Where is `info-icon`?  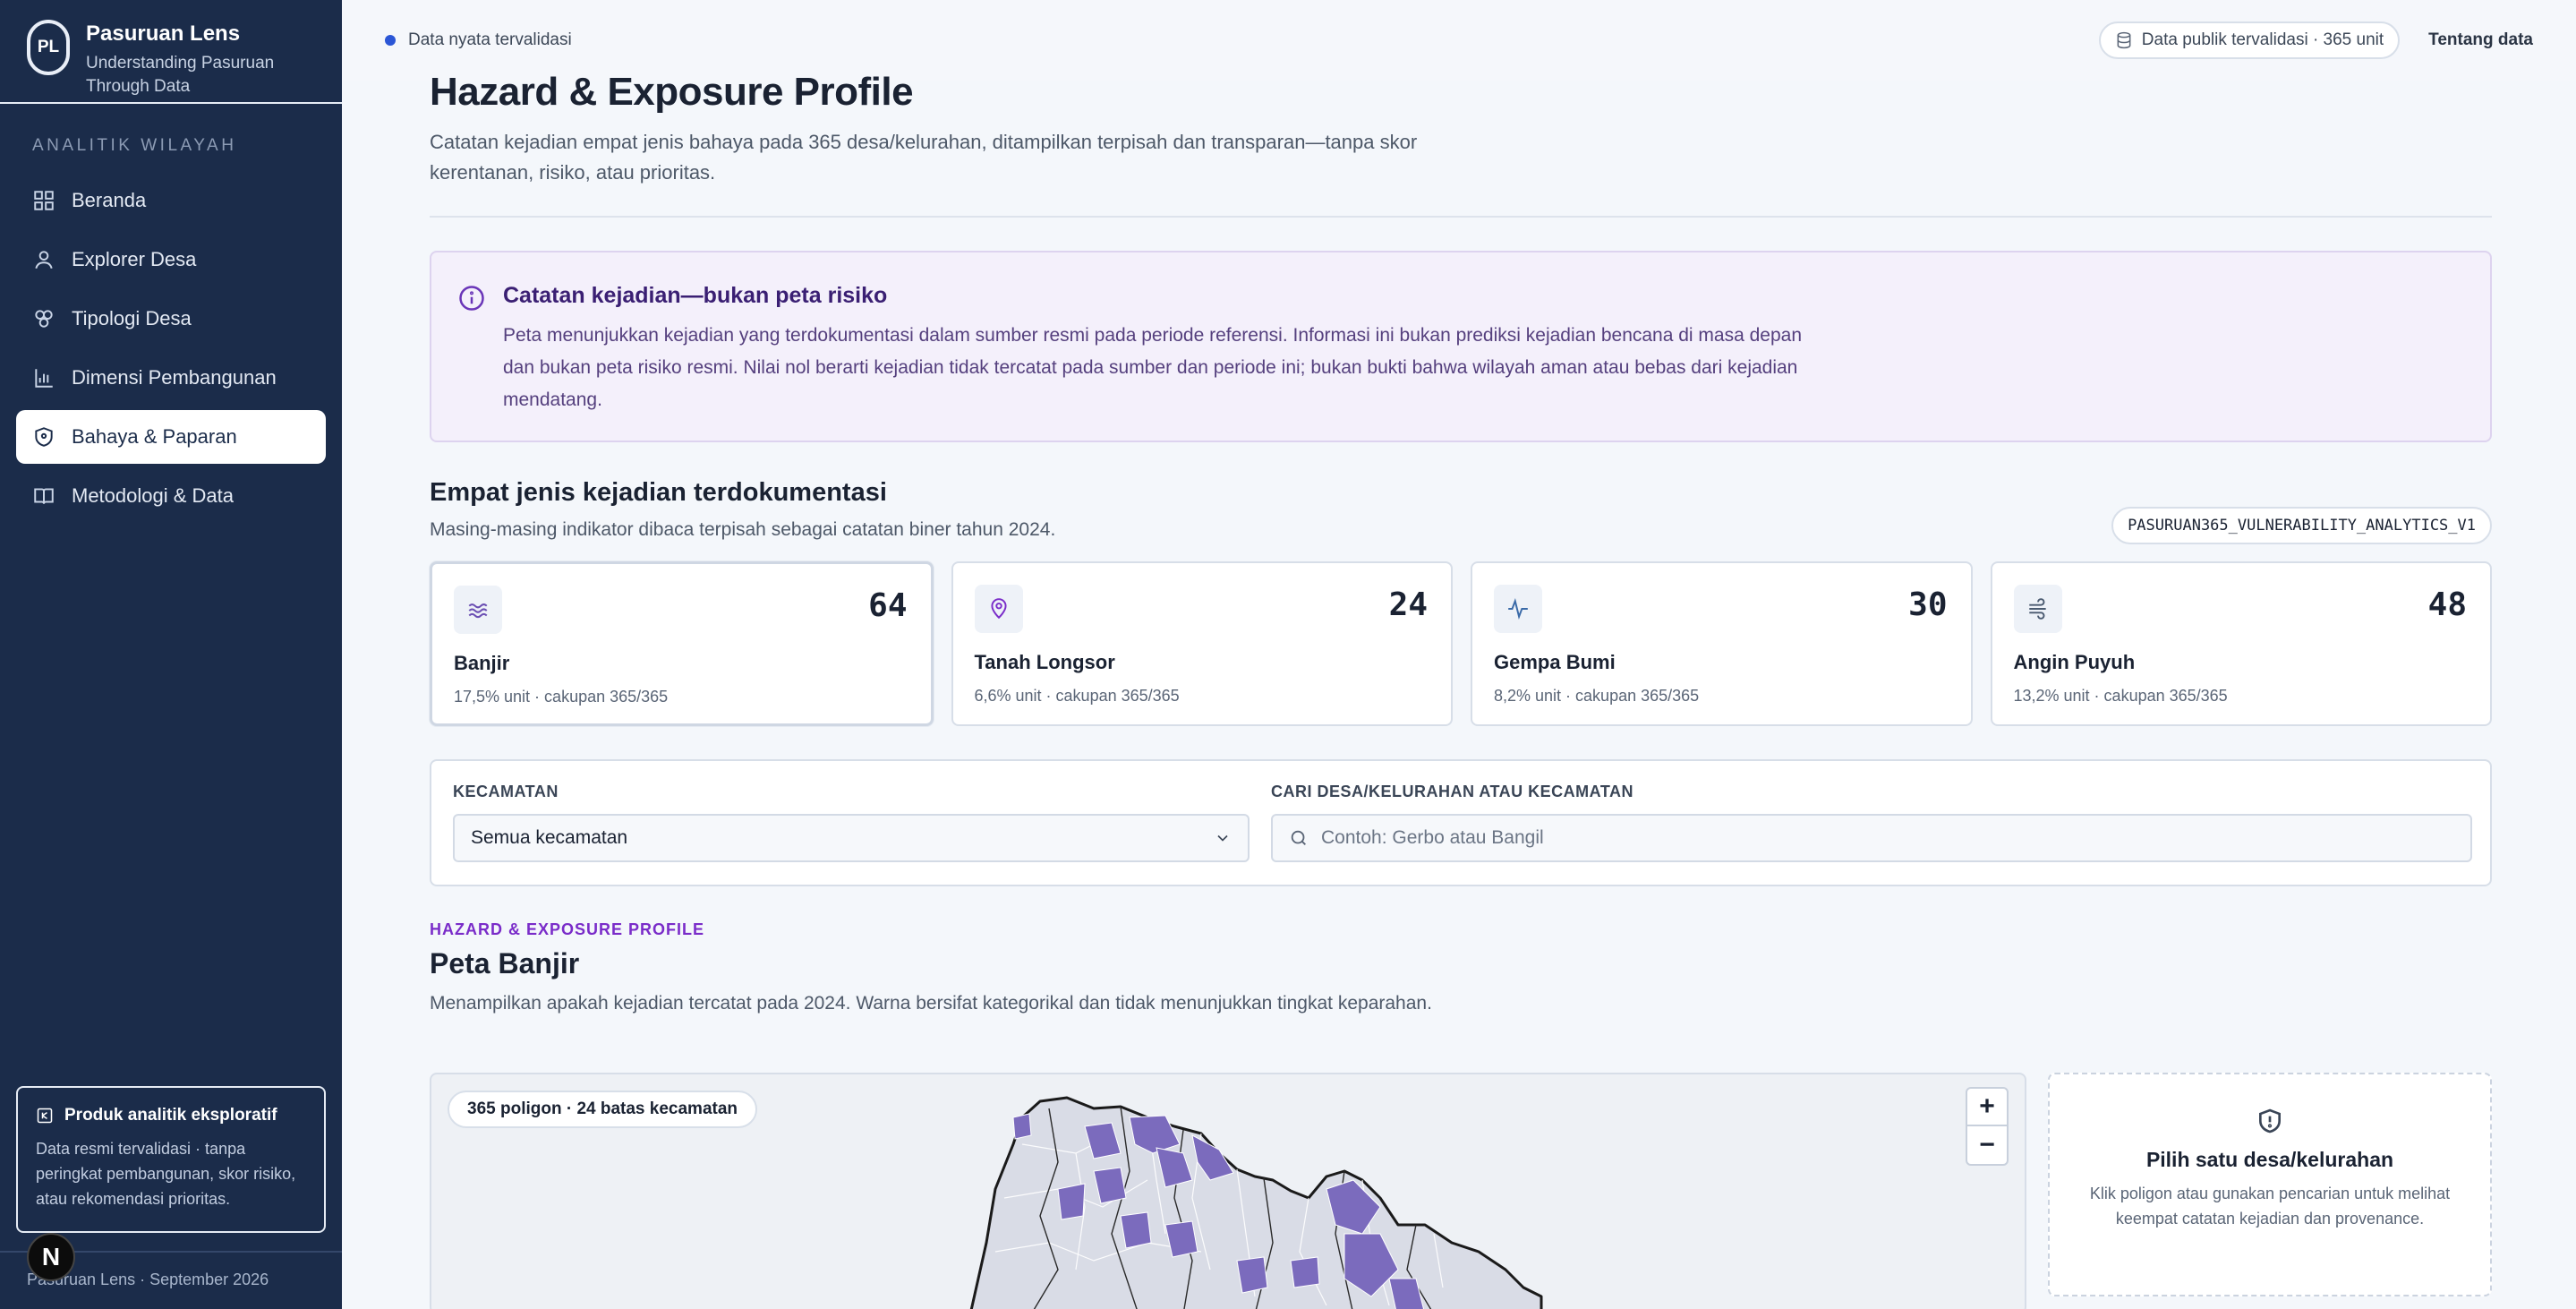 info-icon is located at coordinates (471, 298).